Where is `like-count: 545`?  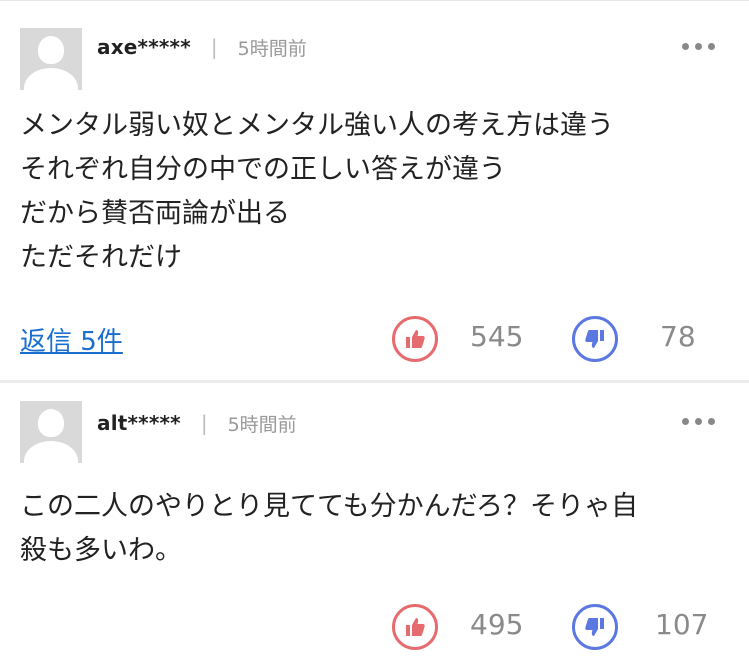
like-count: 545 is located at coordinates (497, 336).